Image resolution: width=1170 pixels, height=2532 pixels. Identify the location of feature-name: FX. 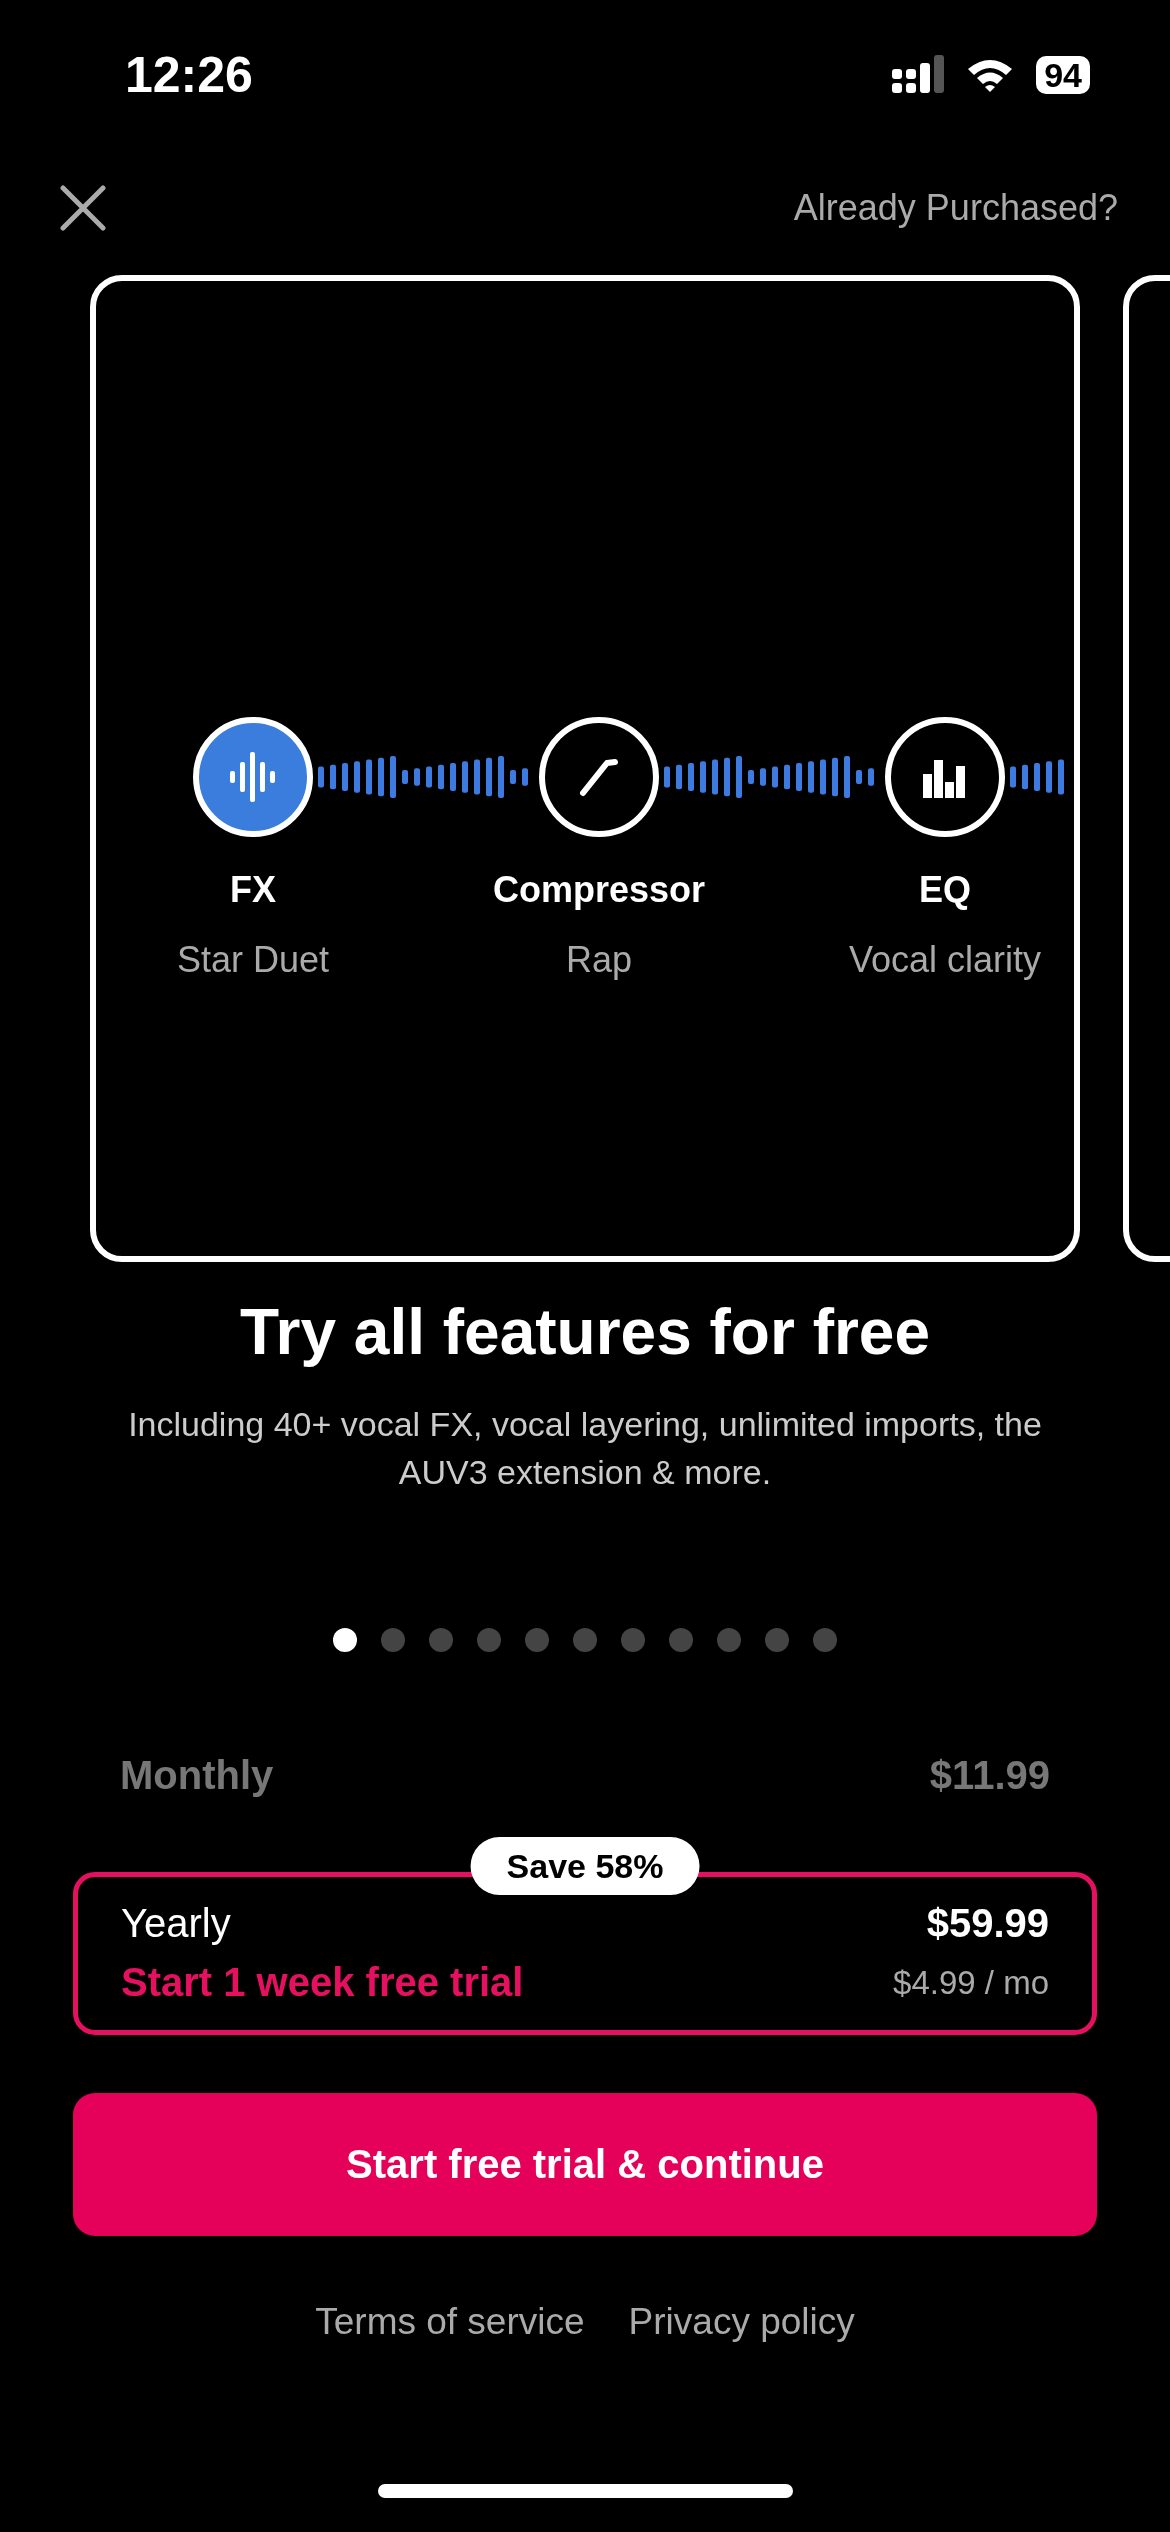
(253, 890).